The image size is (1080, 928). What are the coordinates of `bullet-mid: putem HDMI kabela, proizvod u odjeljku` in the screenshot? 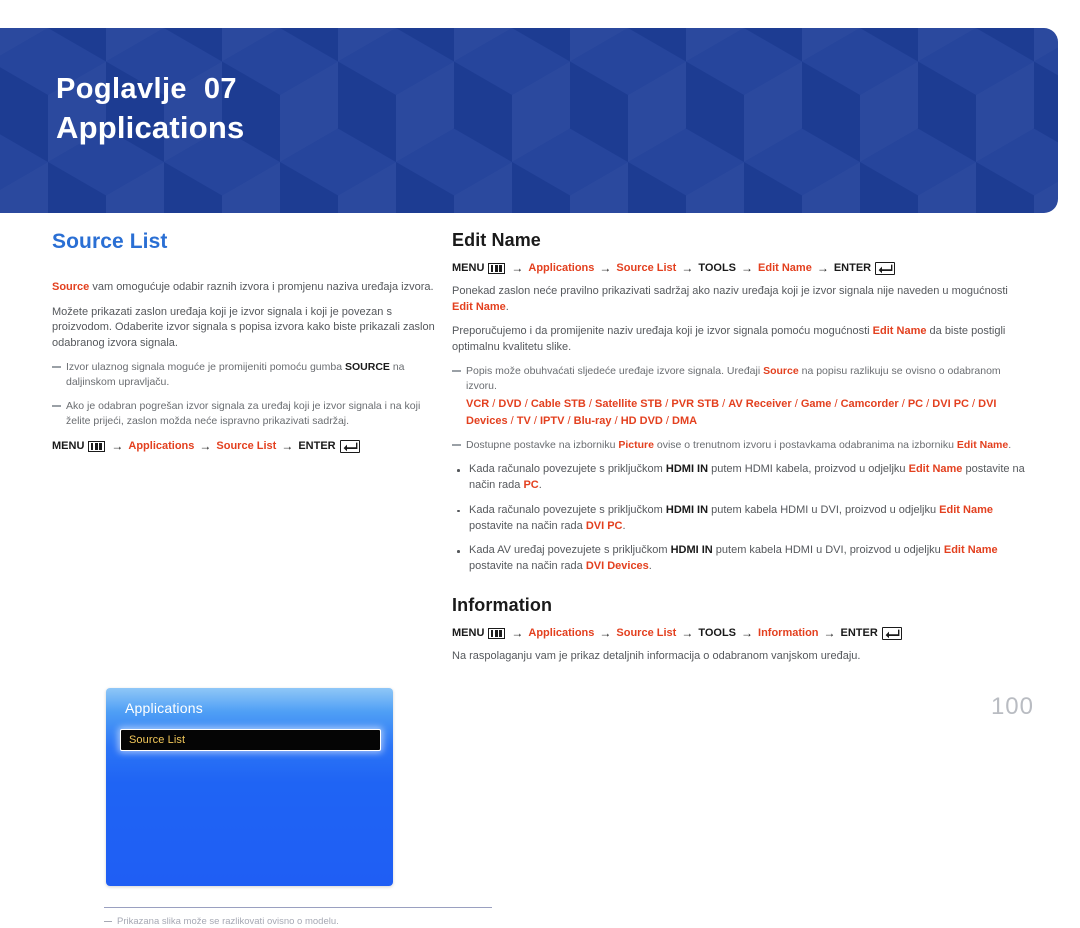 It's located at (808, 469).